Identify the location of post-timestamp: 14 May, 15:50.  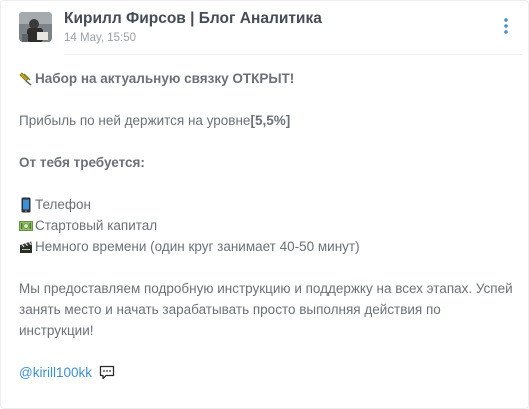
(100, 38).